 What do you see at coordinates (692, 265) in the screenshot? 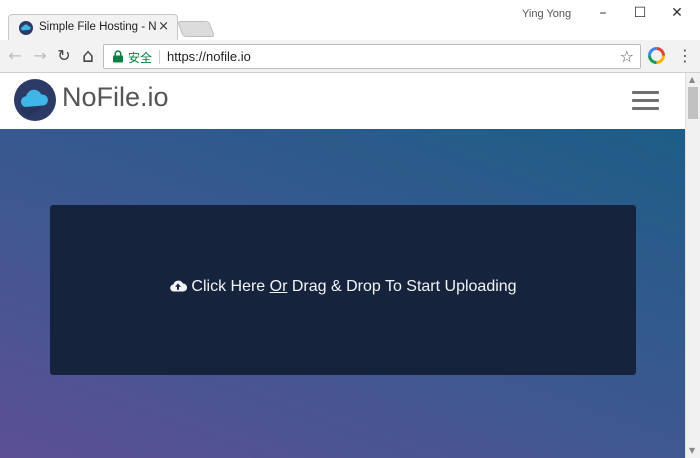
I see `page-scrollbar: ▲ ▼` at bounding box center [692, 265].